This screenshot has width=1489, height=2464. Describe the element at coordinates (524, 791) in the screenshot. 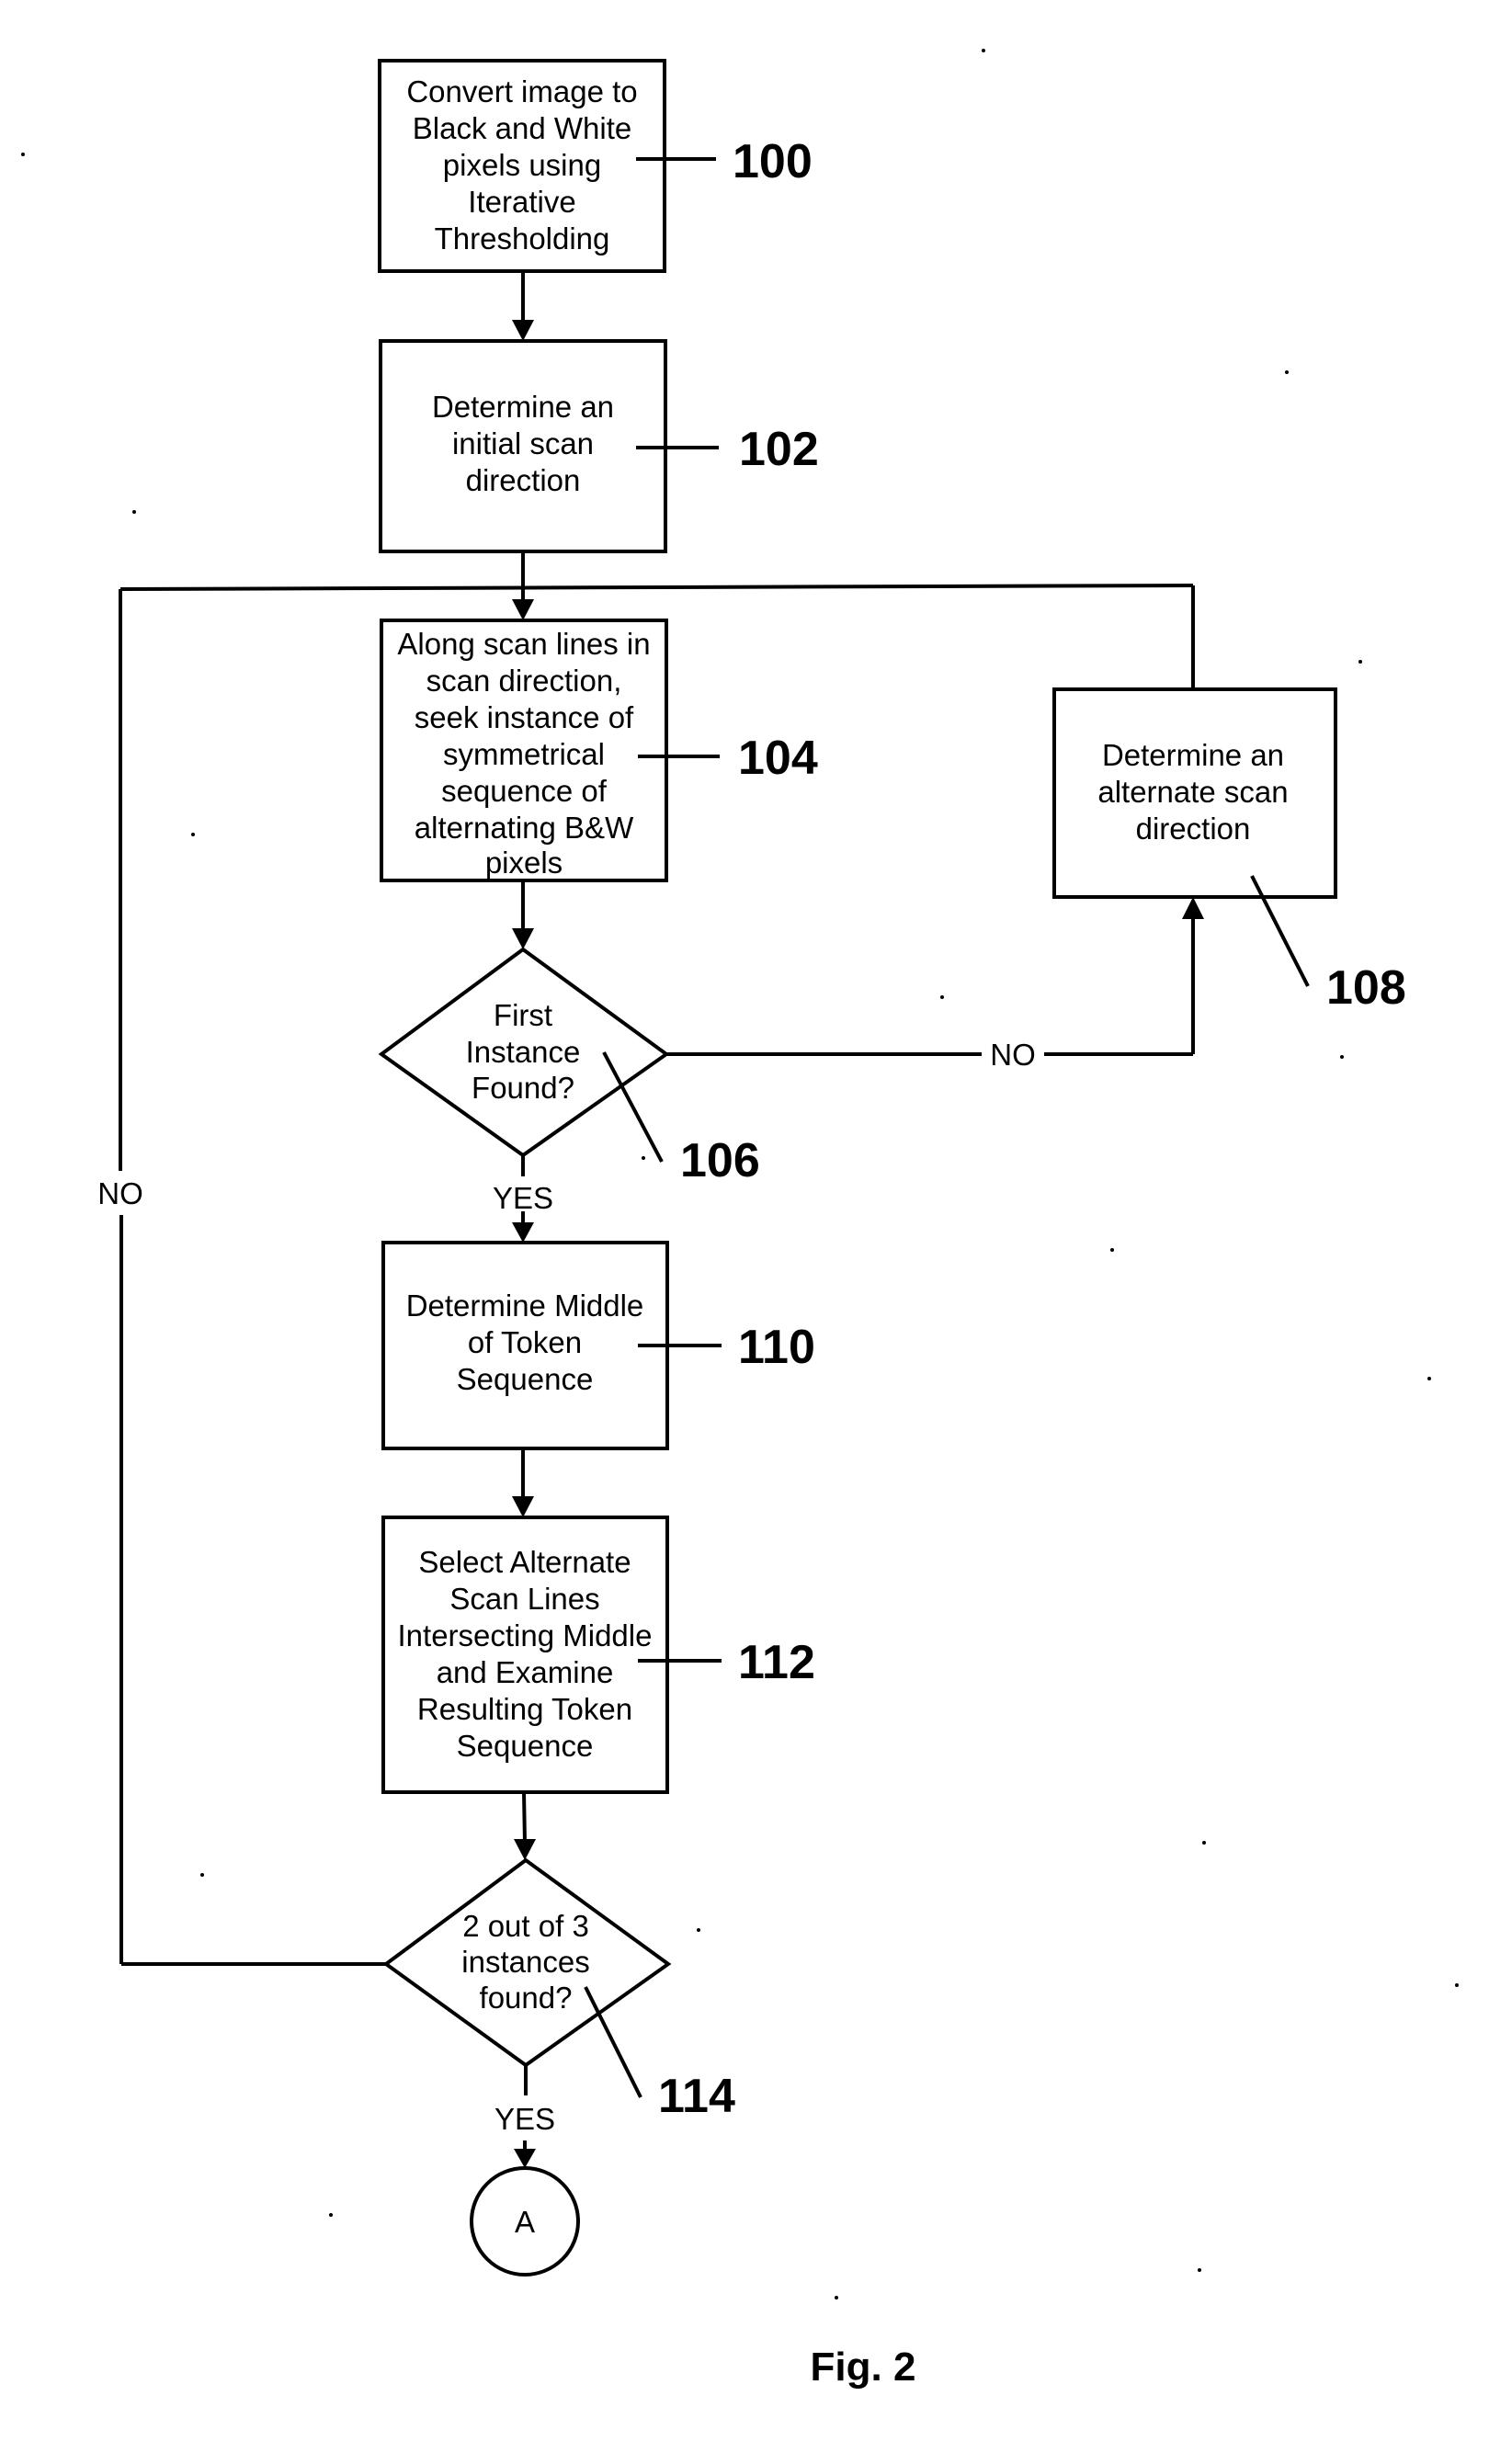

I see `box-104-line-5: sequence of` at that location.